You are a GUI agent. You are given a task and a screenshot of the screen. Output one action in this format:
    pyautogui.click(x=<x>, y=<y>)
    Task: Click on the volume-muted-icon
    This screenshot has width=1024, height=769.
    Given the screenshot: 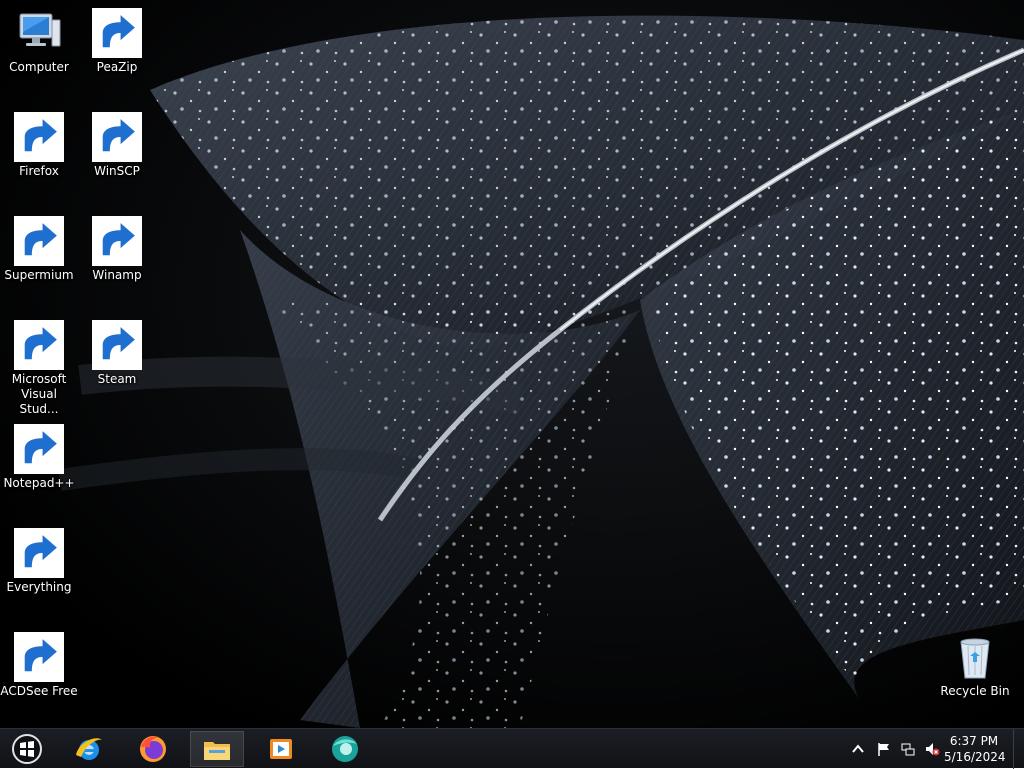 What is the action you would take?
    pyautogui.click(x=932, y=749)
    